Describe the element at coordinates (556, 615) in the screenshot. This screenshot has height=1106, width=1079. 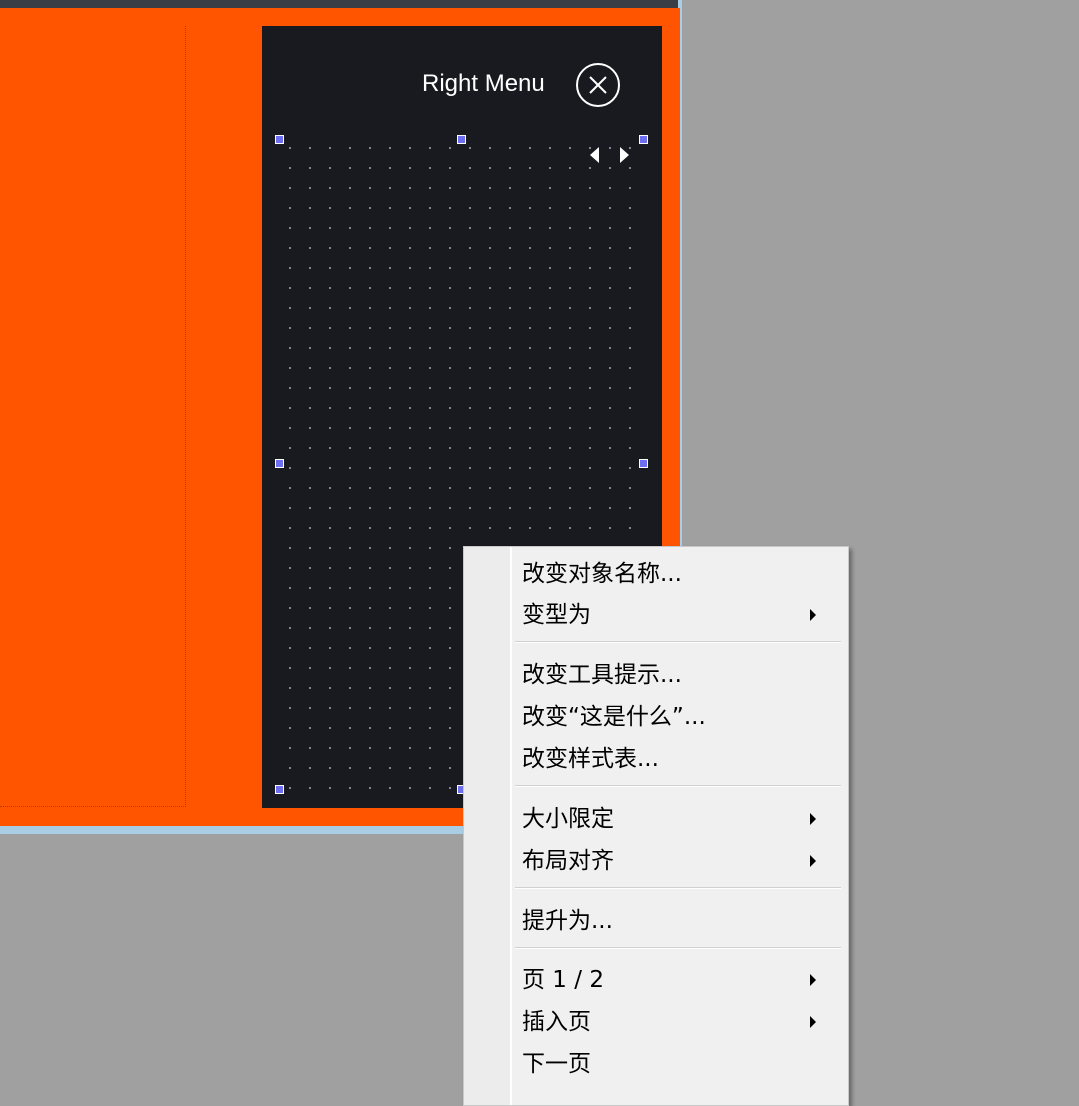
I see `menu-item-label: 变型为` at that location.